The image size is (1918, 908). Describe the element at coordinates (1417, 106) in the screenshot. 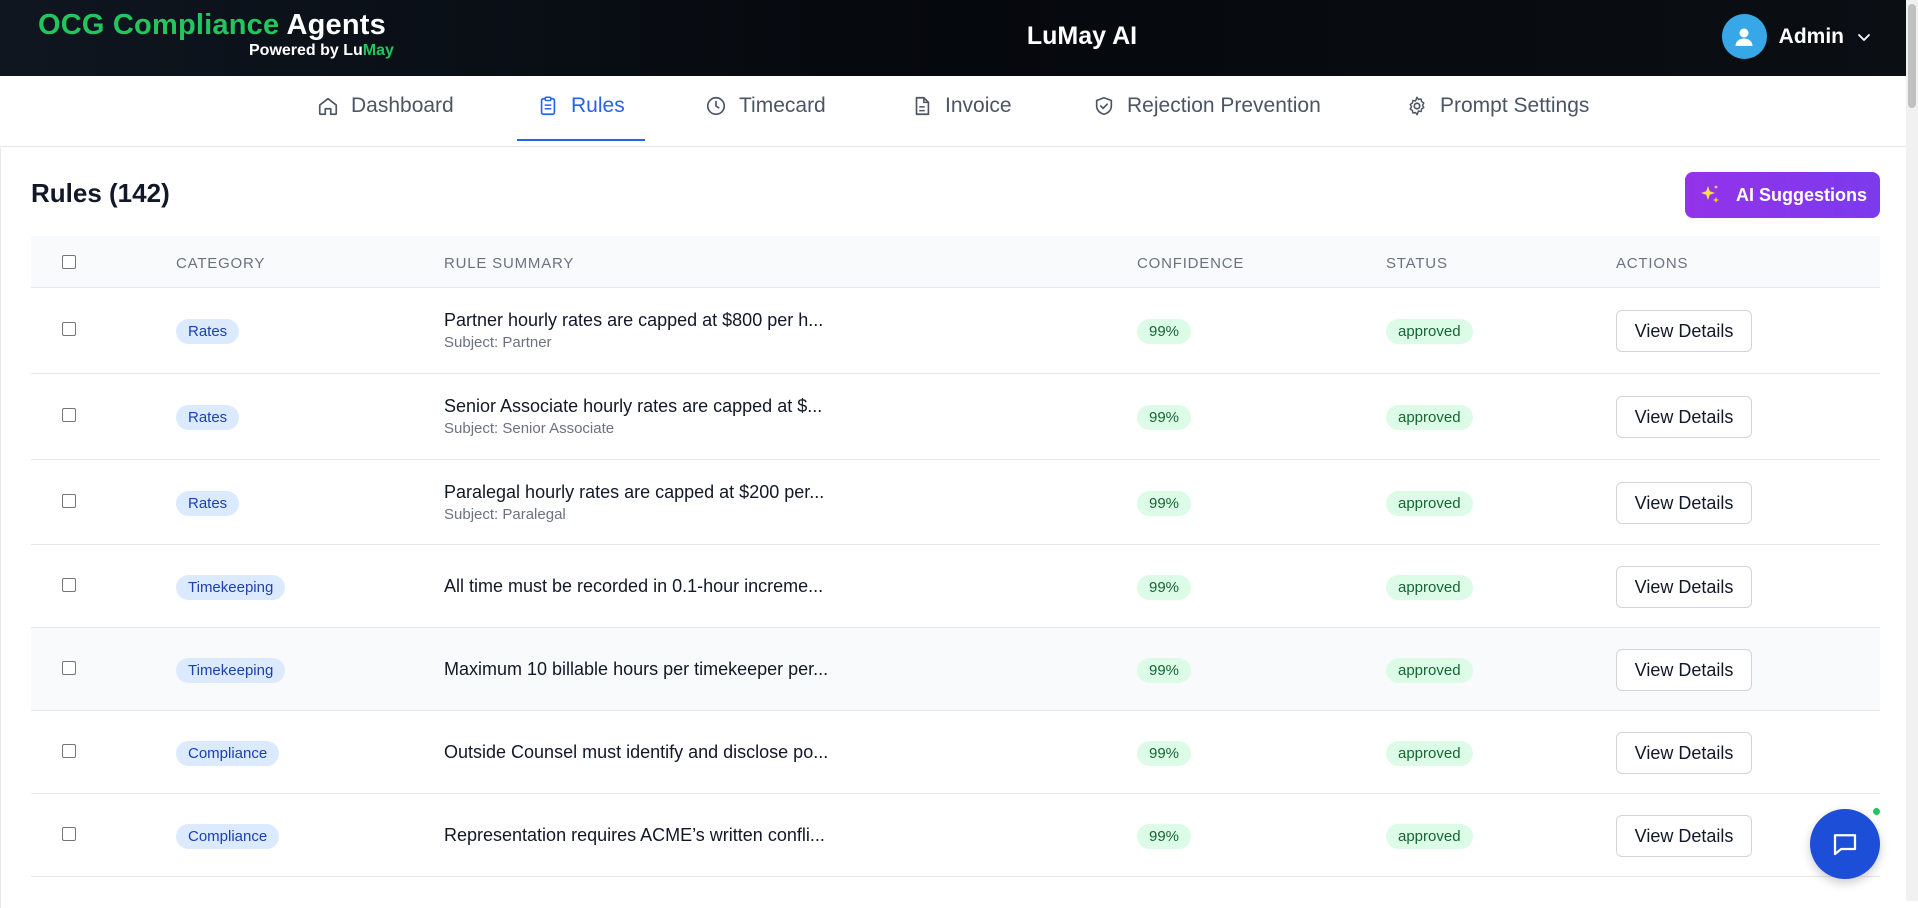

I see `gear-icon` at that location.